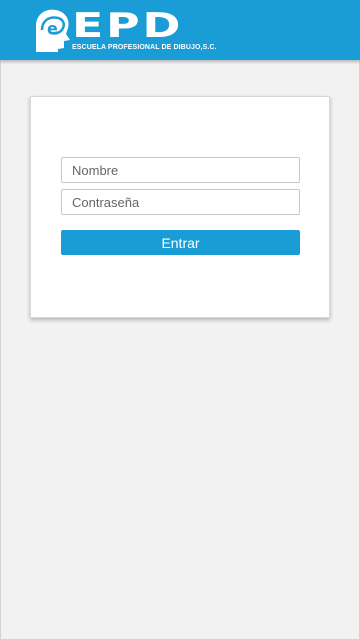  Describe the element at coordinates (180, 170) in the screenshot. I see `username-input` at that location.